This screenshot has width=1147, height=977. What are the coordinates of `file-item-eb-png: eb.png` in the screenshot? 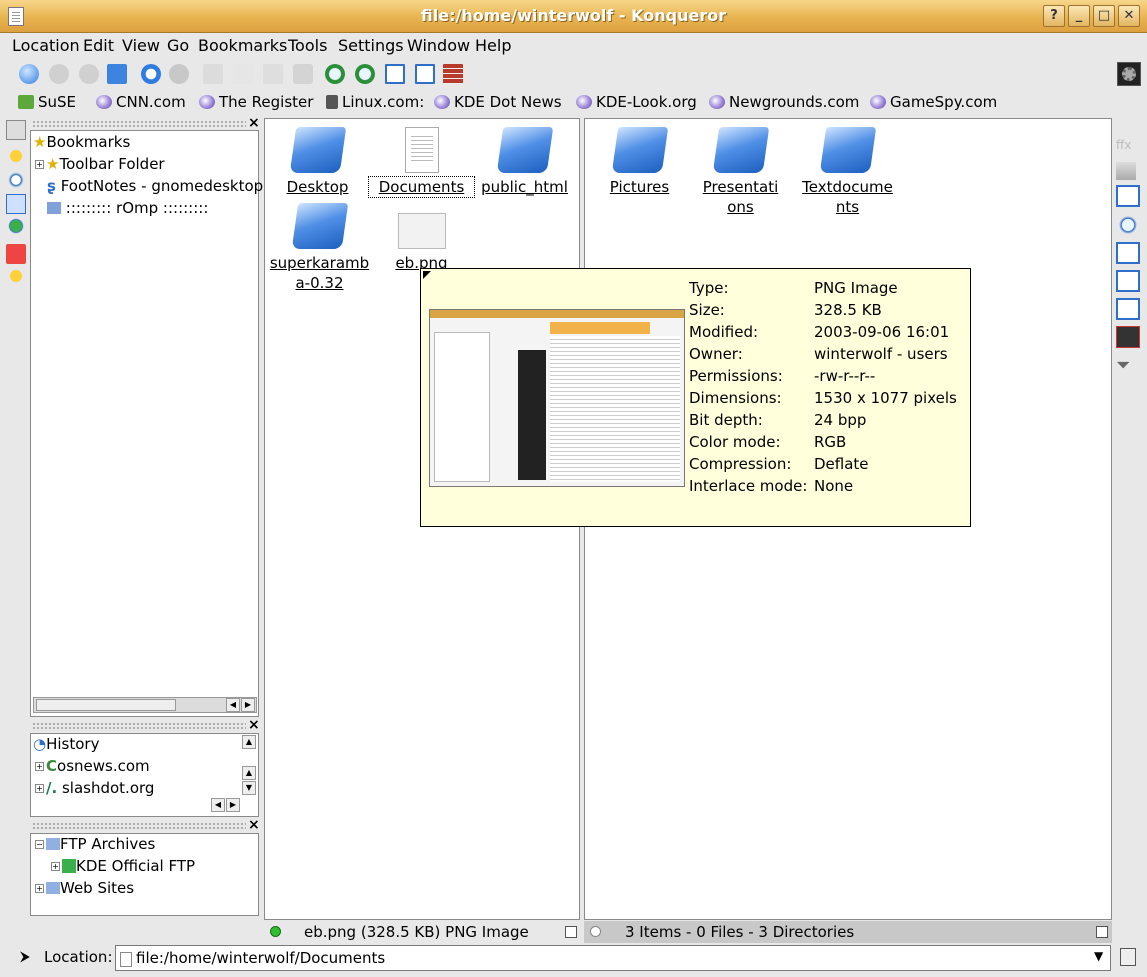 It's located at (421, 238).